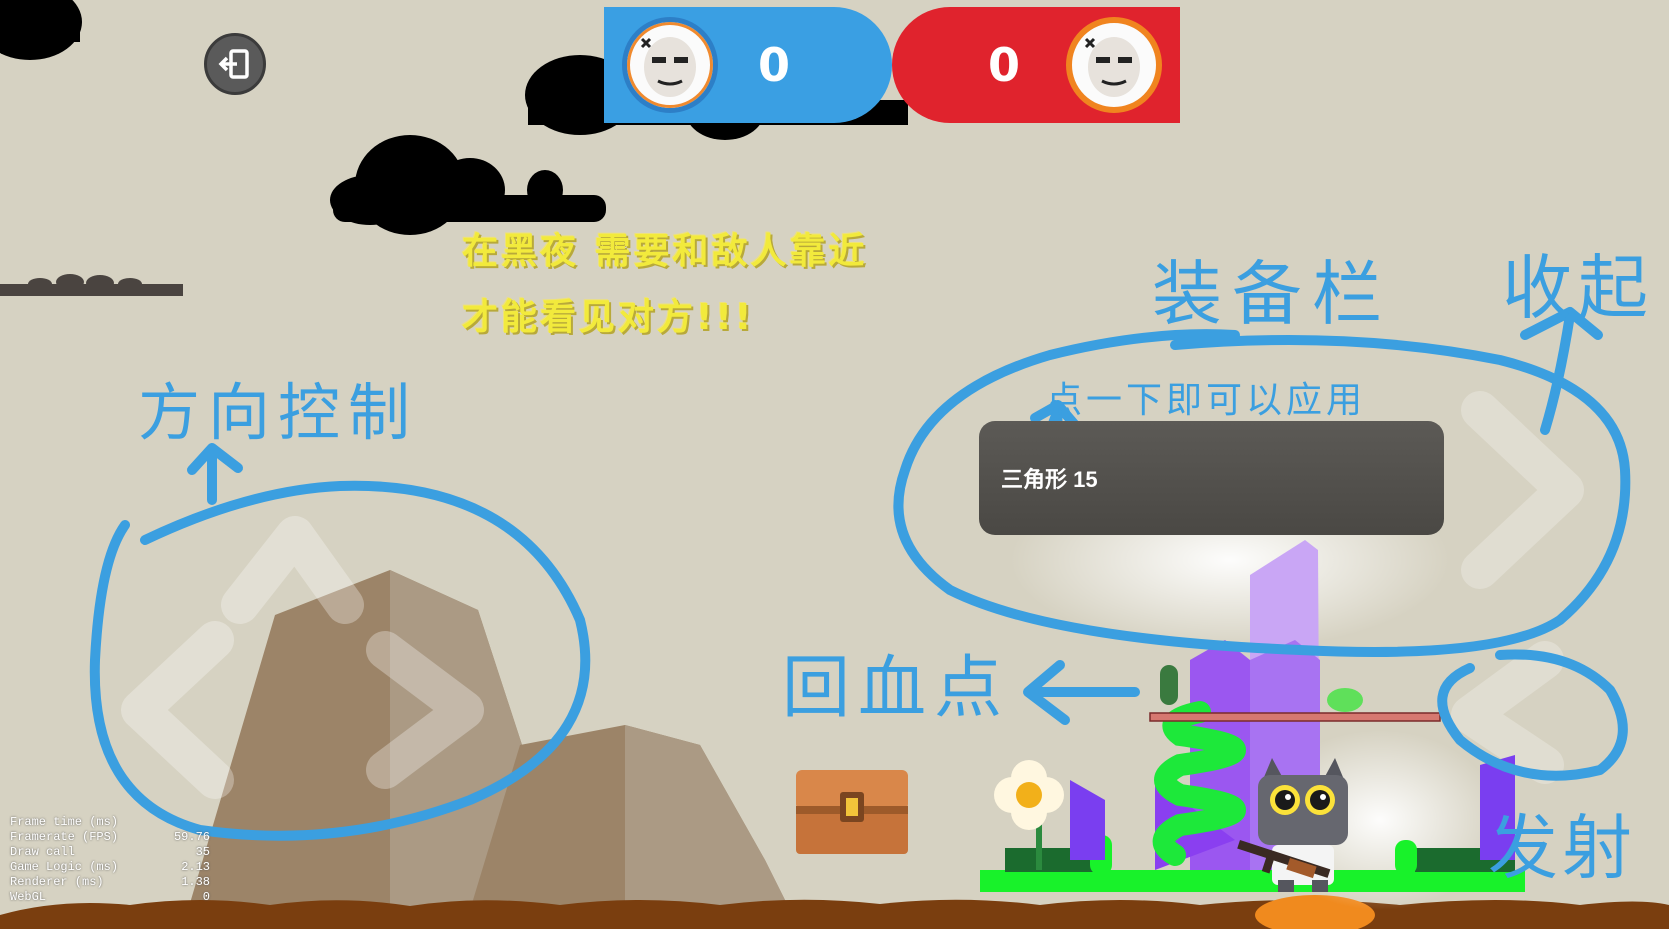  I want to click on equipment-bar: 三角形 15, so click(1211, 478).